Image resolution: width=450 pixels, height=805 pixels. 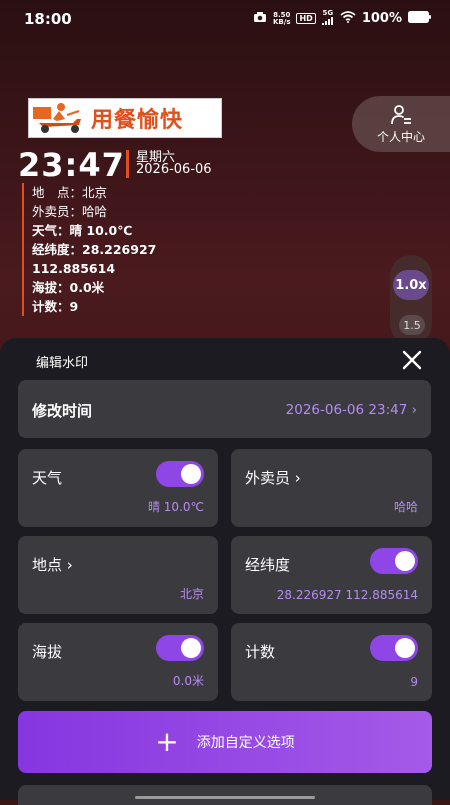 What do you see at coordinates (137, 120) in the screenshot?
I see `logo-text: 用餐愉快` at bounding box center [137, 120].